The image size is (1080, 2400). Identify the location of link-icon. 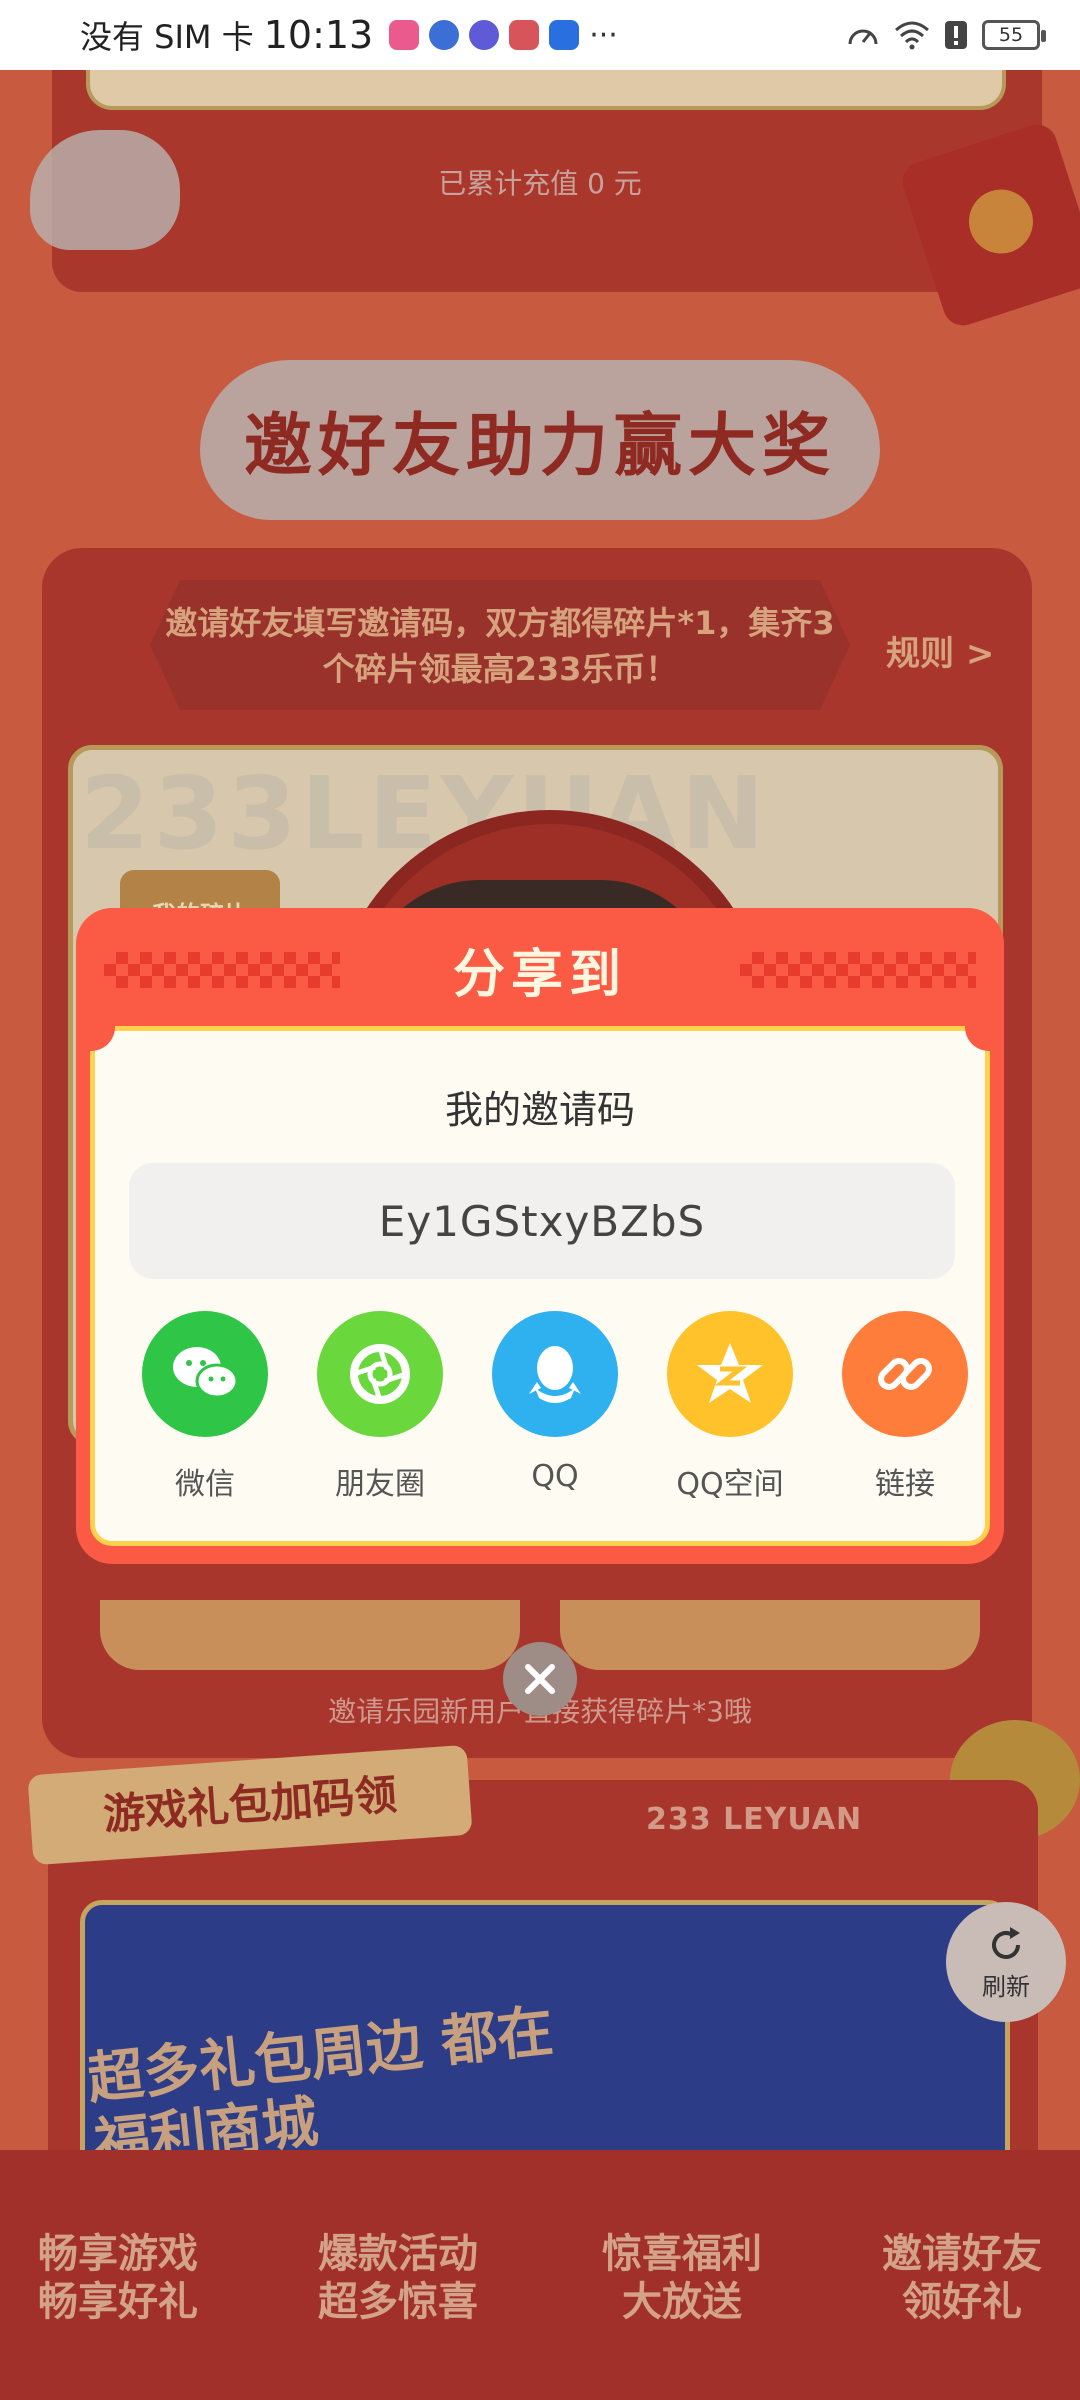
(905, 1374).